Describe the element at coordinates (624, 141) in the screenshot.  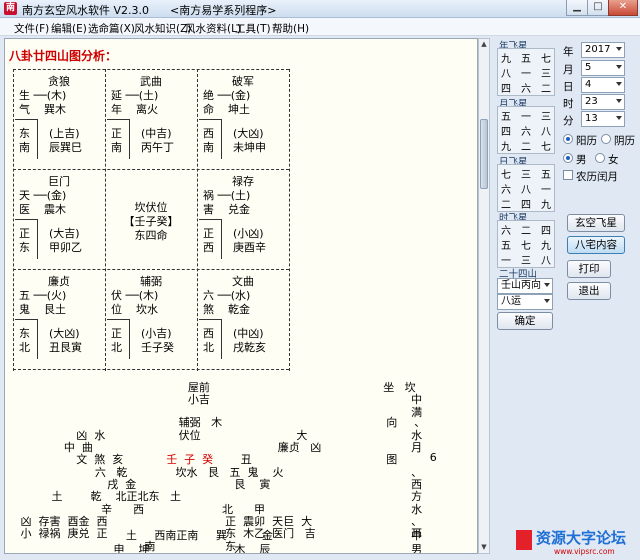
I see `lunar-label: 阴历` at that location.